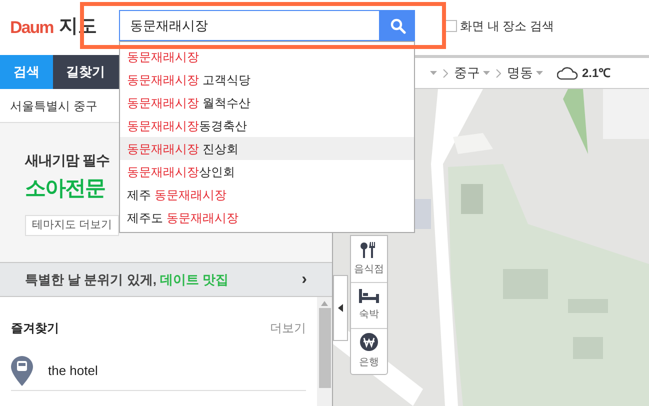 This screenshot has width=649, height=406. I want to click on category-button: 은행, so click(369, 351).